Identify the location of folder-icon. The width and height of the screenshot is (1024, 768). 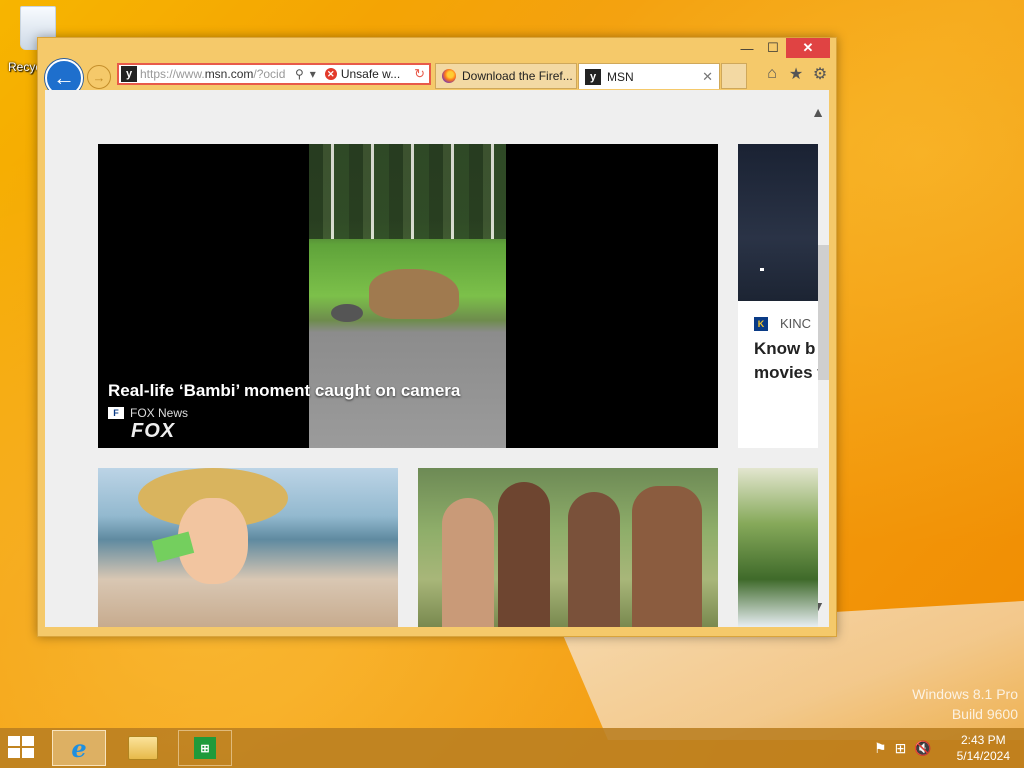
(143, 748).